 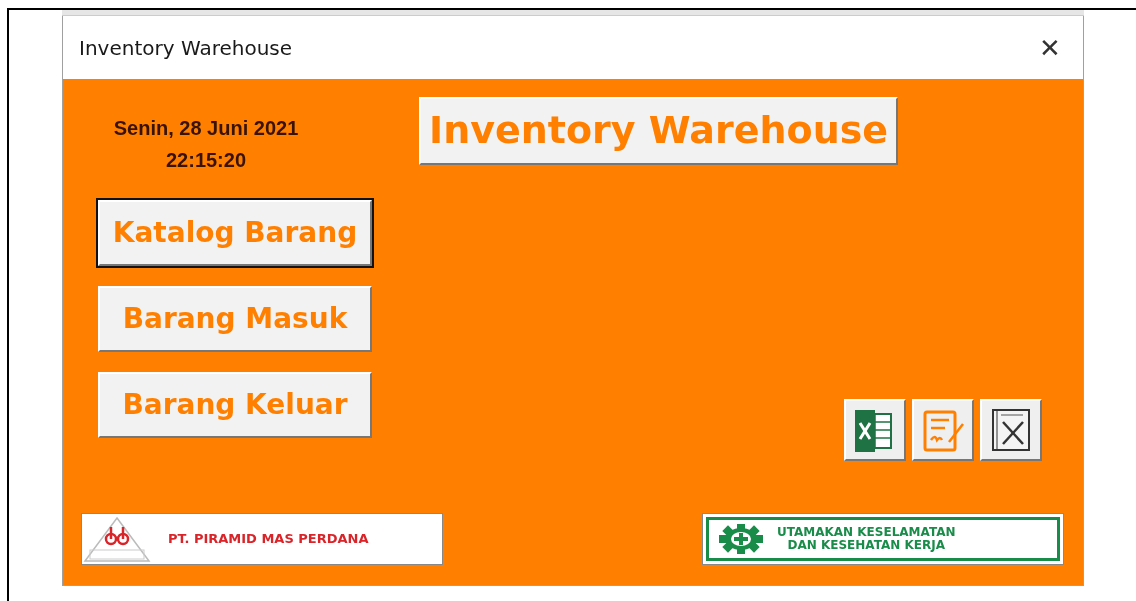 I want to click on heading-label: Inventory Warehouse, so click(x=659, y=131).